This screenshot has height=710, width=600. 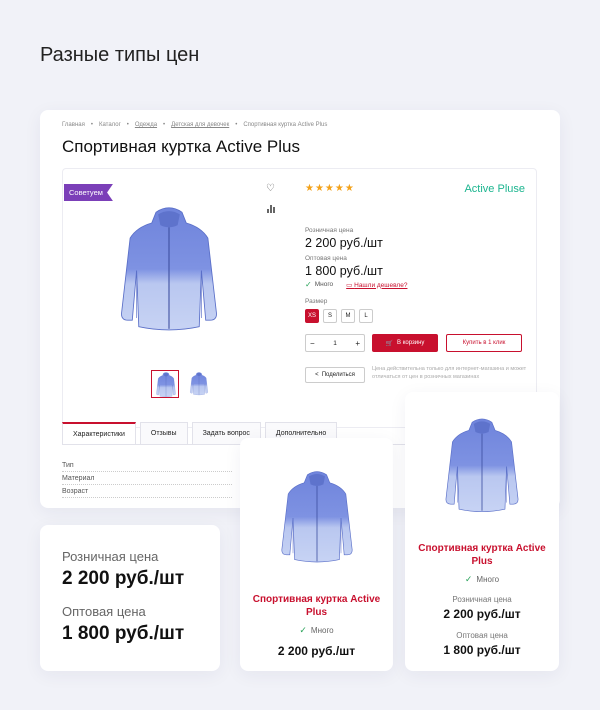 What do you see at coordinates (110, 125) in the screenshot?
I see `breadcrumb-catalog: Каталог` at bounding box center [110, 125].